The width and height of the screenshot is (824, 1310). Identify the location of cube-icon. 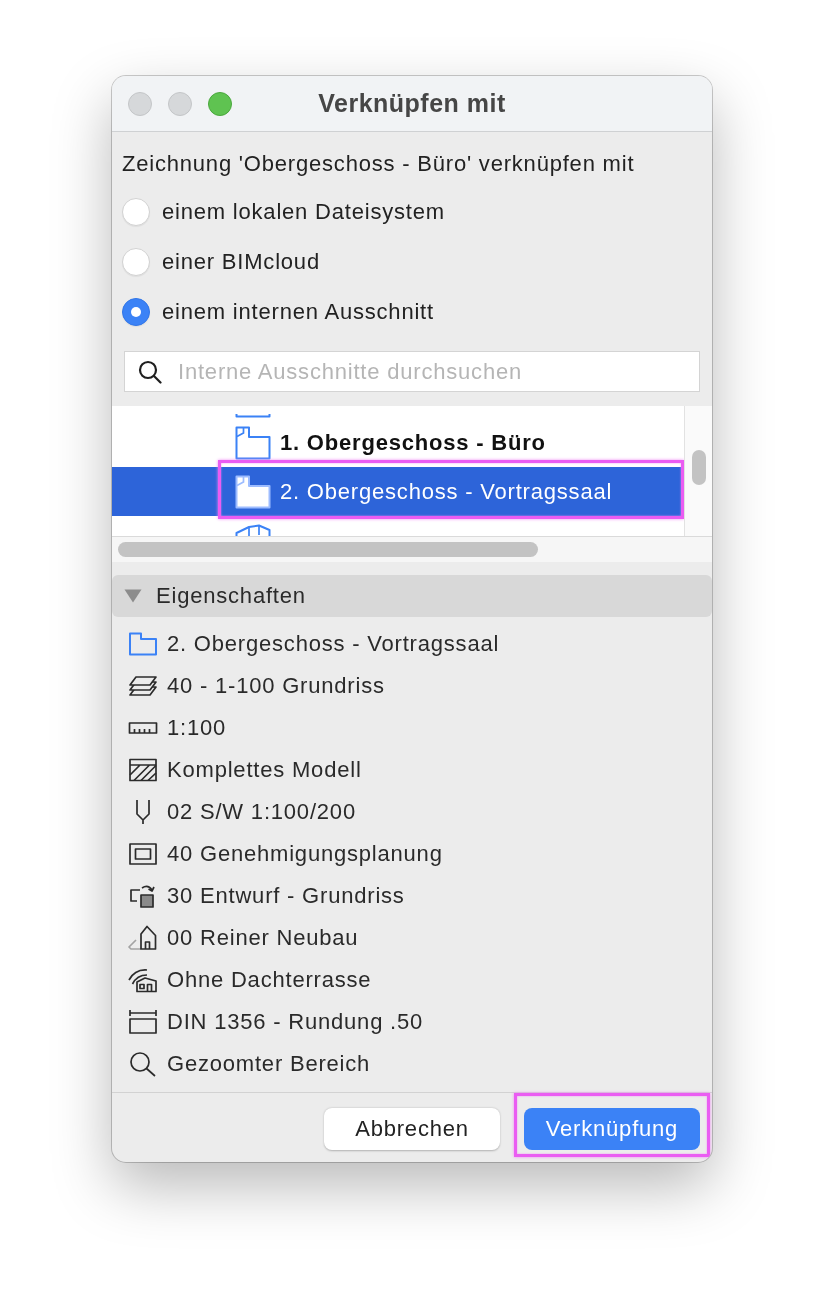
(253, 530).